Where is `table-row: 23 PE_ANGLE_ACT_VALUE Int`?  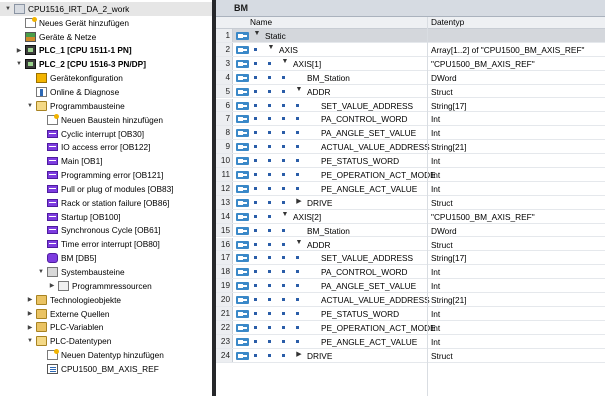 table-row: 23 PE_ANGLE_ACT_VALUE Int is located at coordinates (410, 341).